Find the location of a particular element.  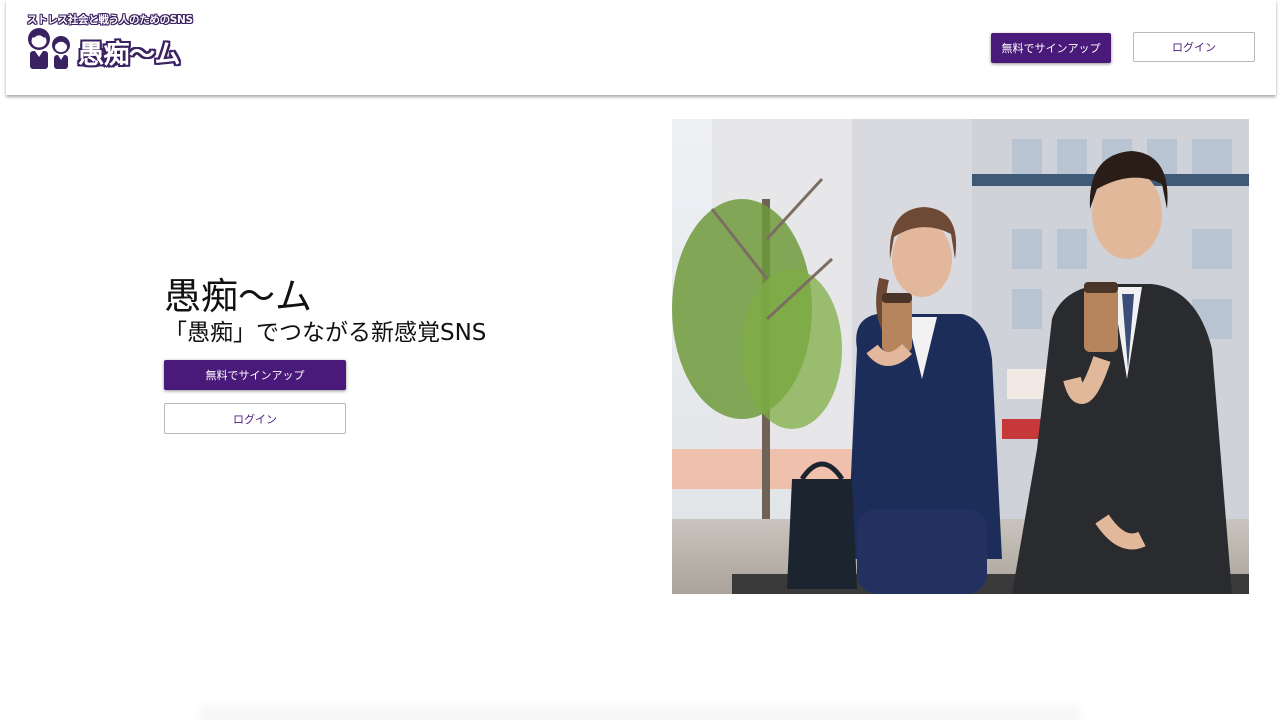

app-bar: ストレス社会と戦う人のためのSNS 愚痴〜ム 無料でサインアップ ログイン is located at coordinates (641, 47).